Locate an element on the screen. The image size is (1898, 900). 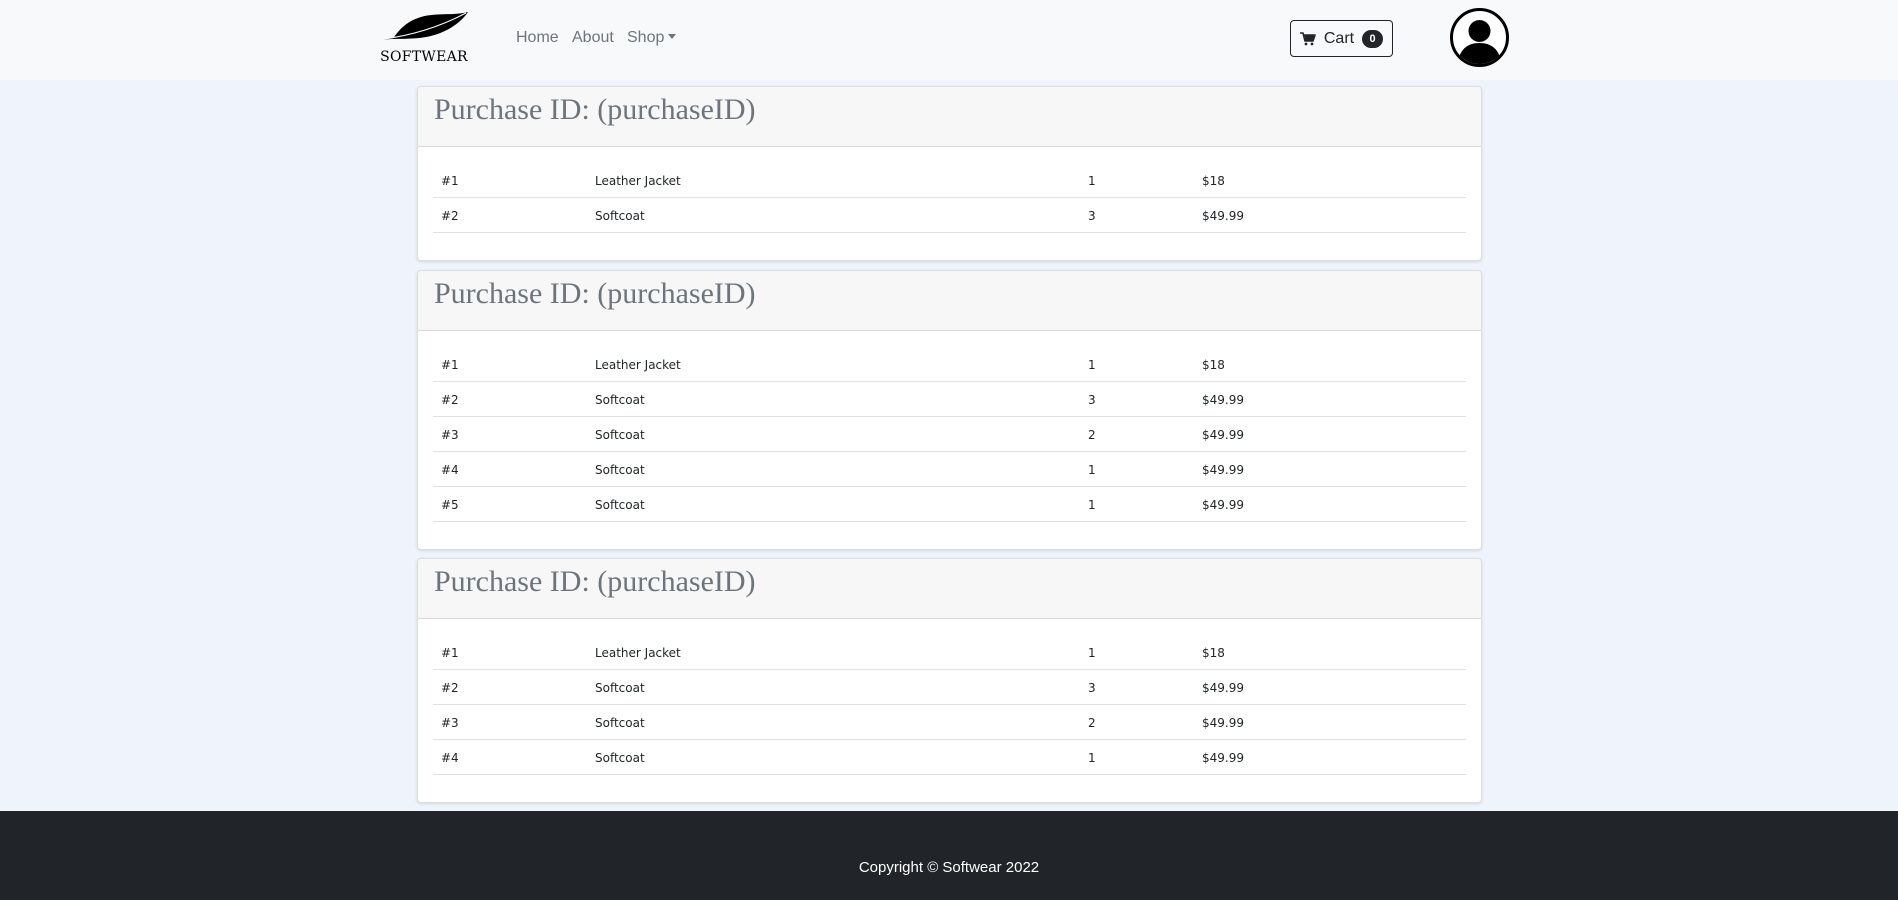
nav-home-link: Home is located at coordinates (537, 38).